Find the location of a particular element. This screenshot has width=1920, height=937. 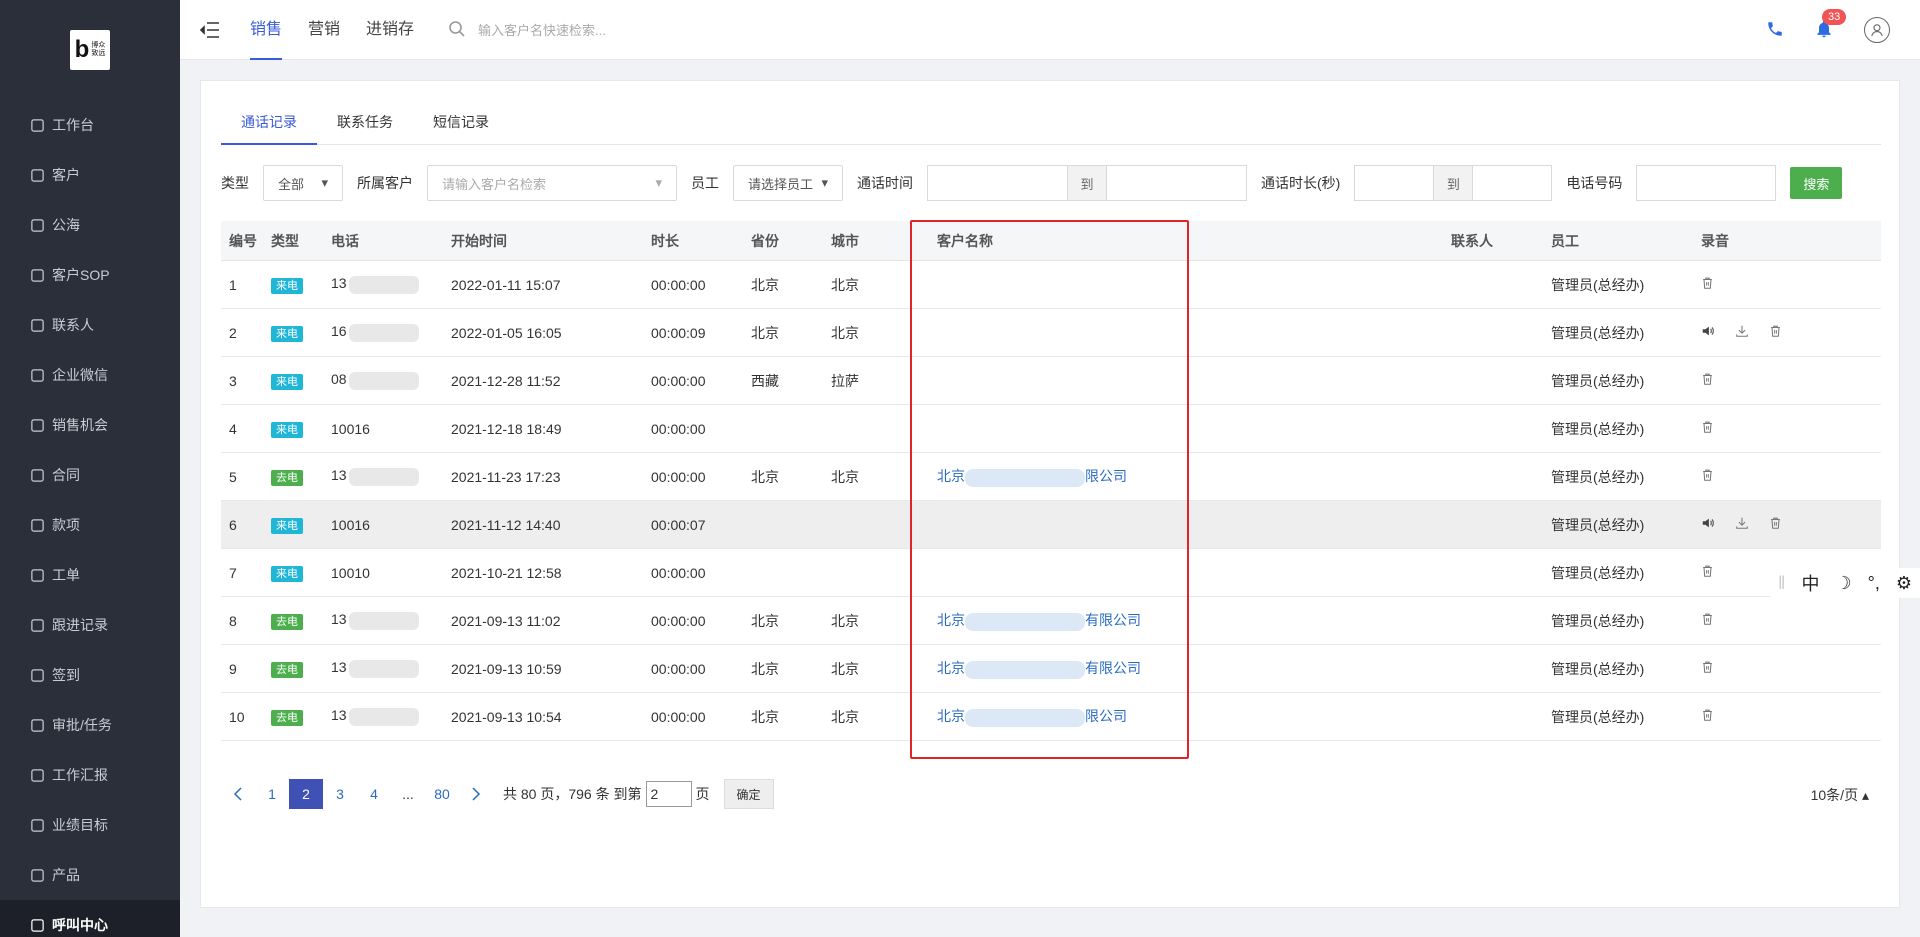

phone-number: 16 is located at coordinates (339, 331).